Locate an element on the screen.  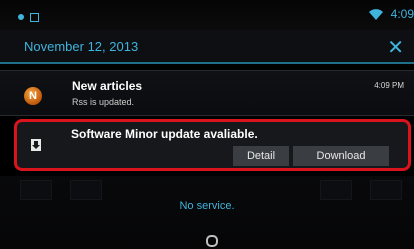
notification-time: 4:09 PM is located at coordinates (389, 85).